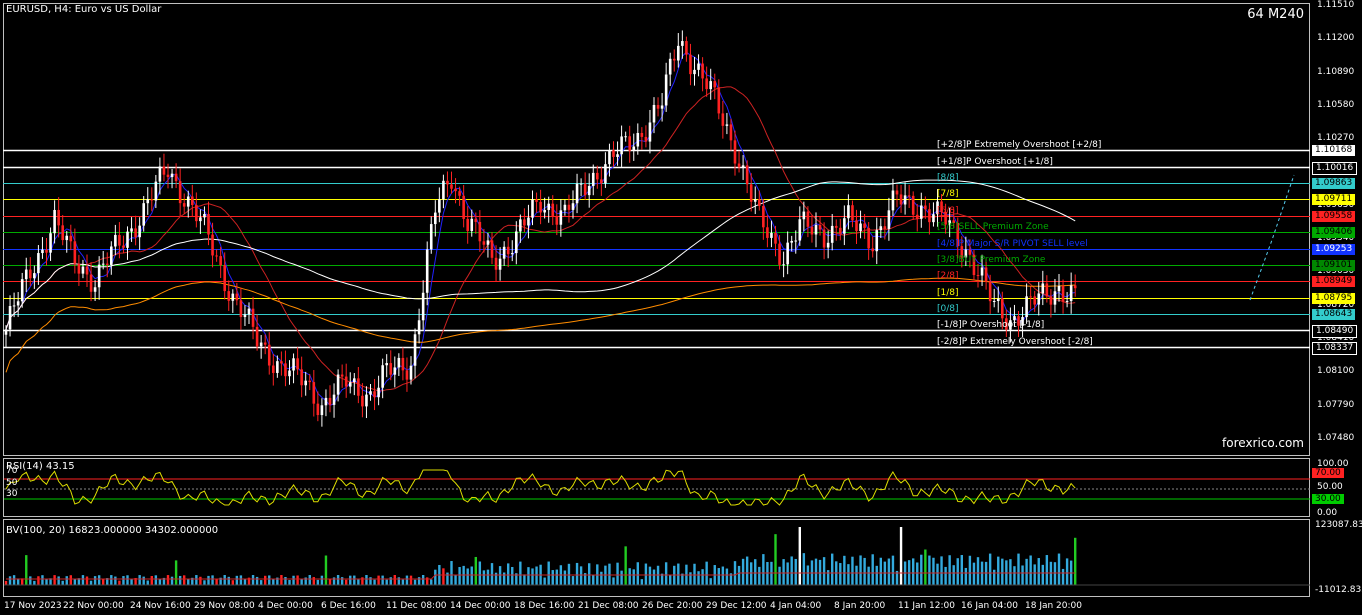 The image size is (1362, 615). I want to click on level-label: [-2/8]P Extremely Overshoot [-2/8], so click(1015, 341).